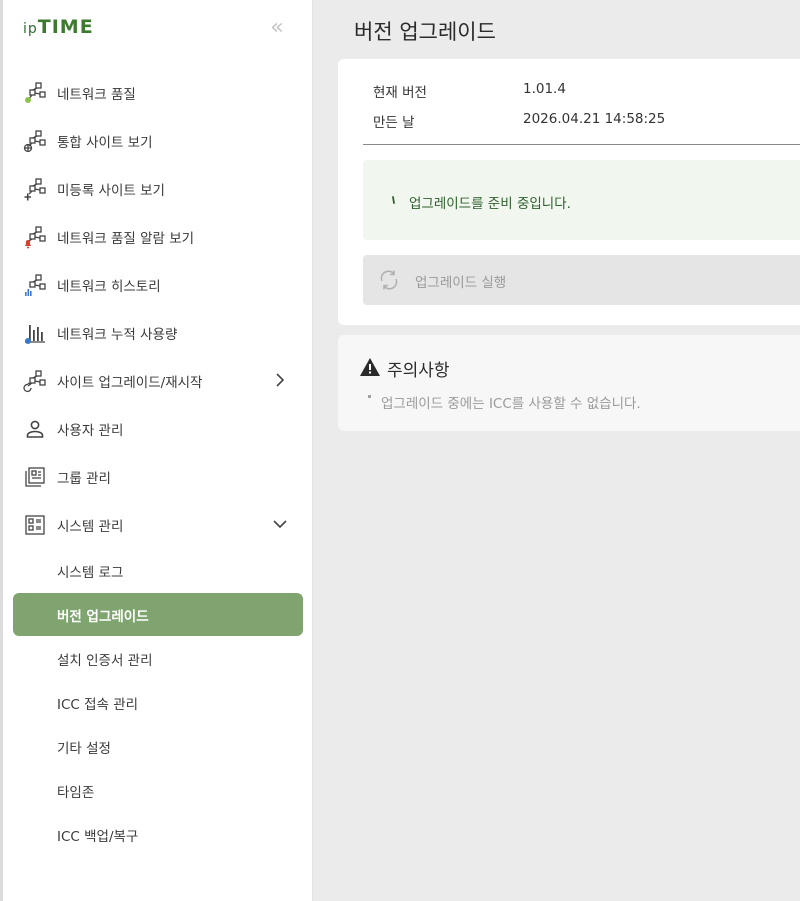  I want to click on build-date-value: 2026.04.21 14:58:25, so click(594, 119).